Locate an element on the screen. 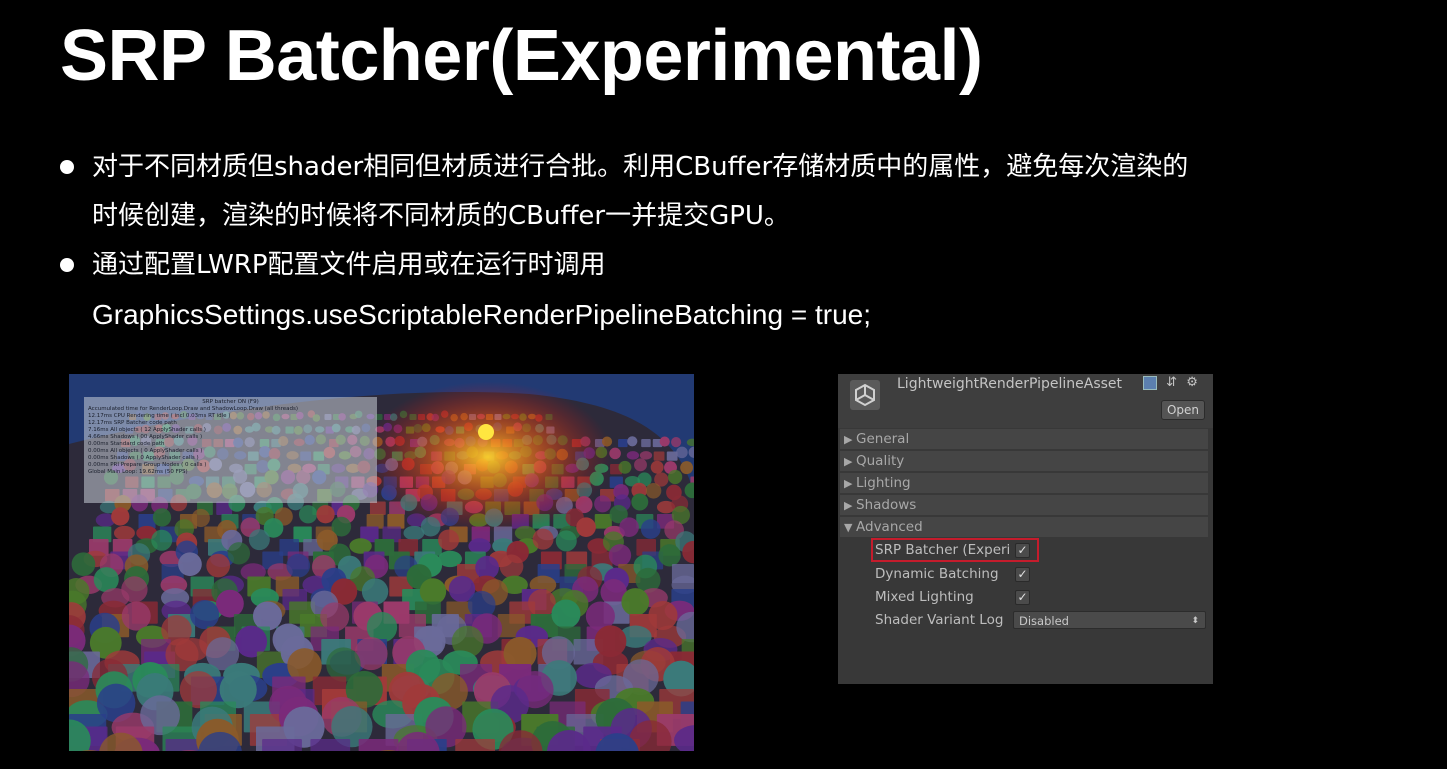 This screenshot has width=1447, height=769. triangle-down-icon: ▼ is located at coordinates (848, 527).